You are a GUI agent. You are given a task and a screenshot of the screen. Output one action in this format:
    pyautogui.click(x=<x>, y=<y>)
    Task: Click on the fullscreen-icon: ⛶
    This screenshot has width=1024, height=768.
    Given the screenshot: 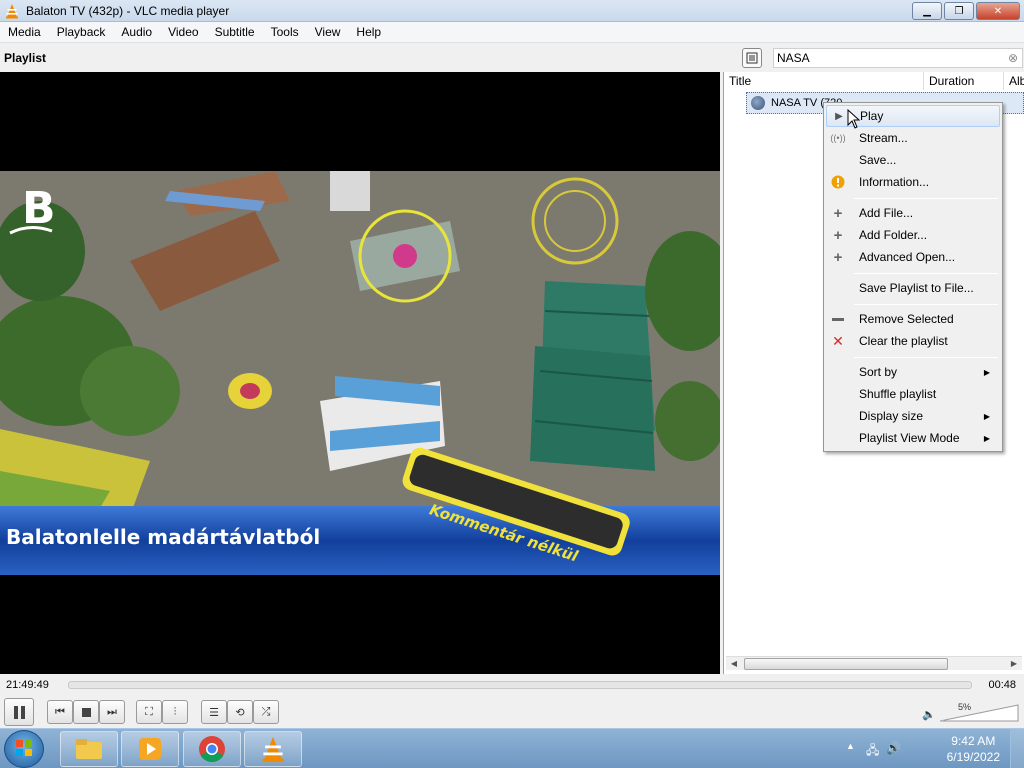 What is the action you would take?
    pyautogui.click(x=149, y=711)
    